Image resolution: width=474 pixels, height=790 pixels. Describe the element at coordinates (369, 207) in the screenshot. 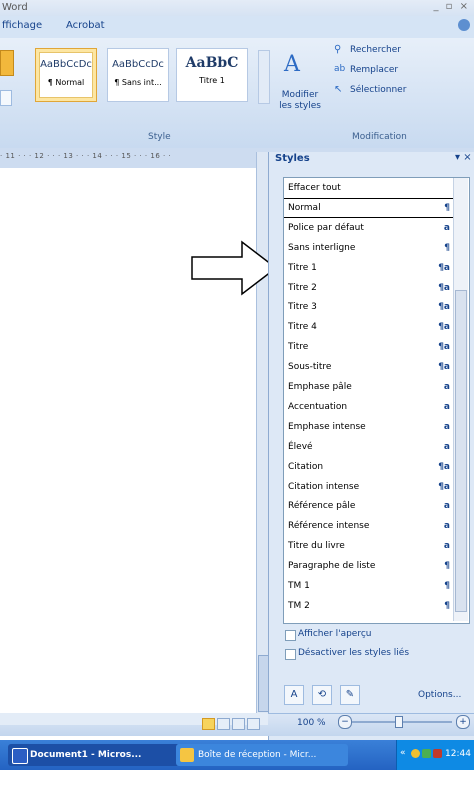

I see `style-list-item: Normal ¶` at that location.